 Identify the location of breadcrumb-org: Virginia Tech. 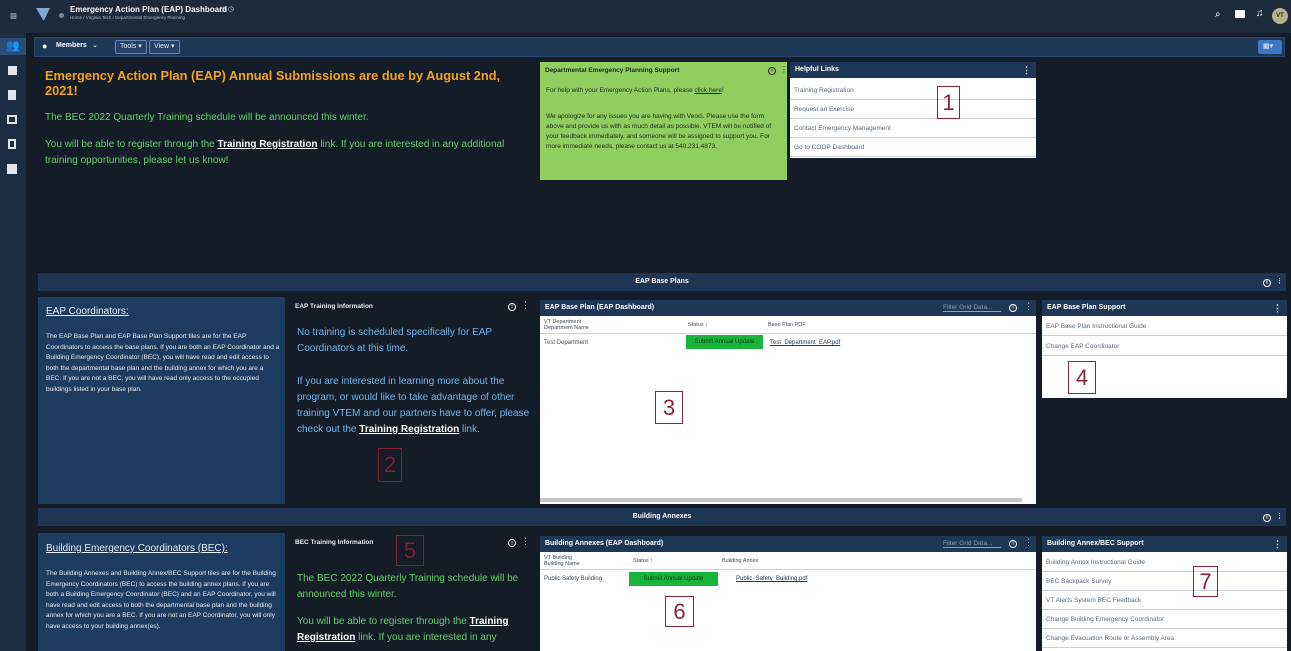
(99, 17).